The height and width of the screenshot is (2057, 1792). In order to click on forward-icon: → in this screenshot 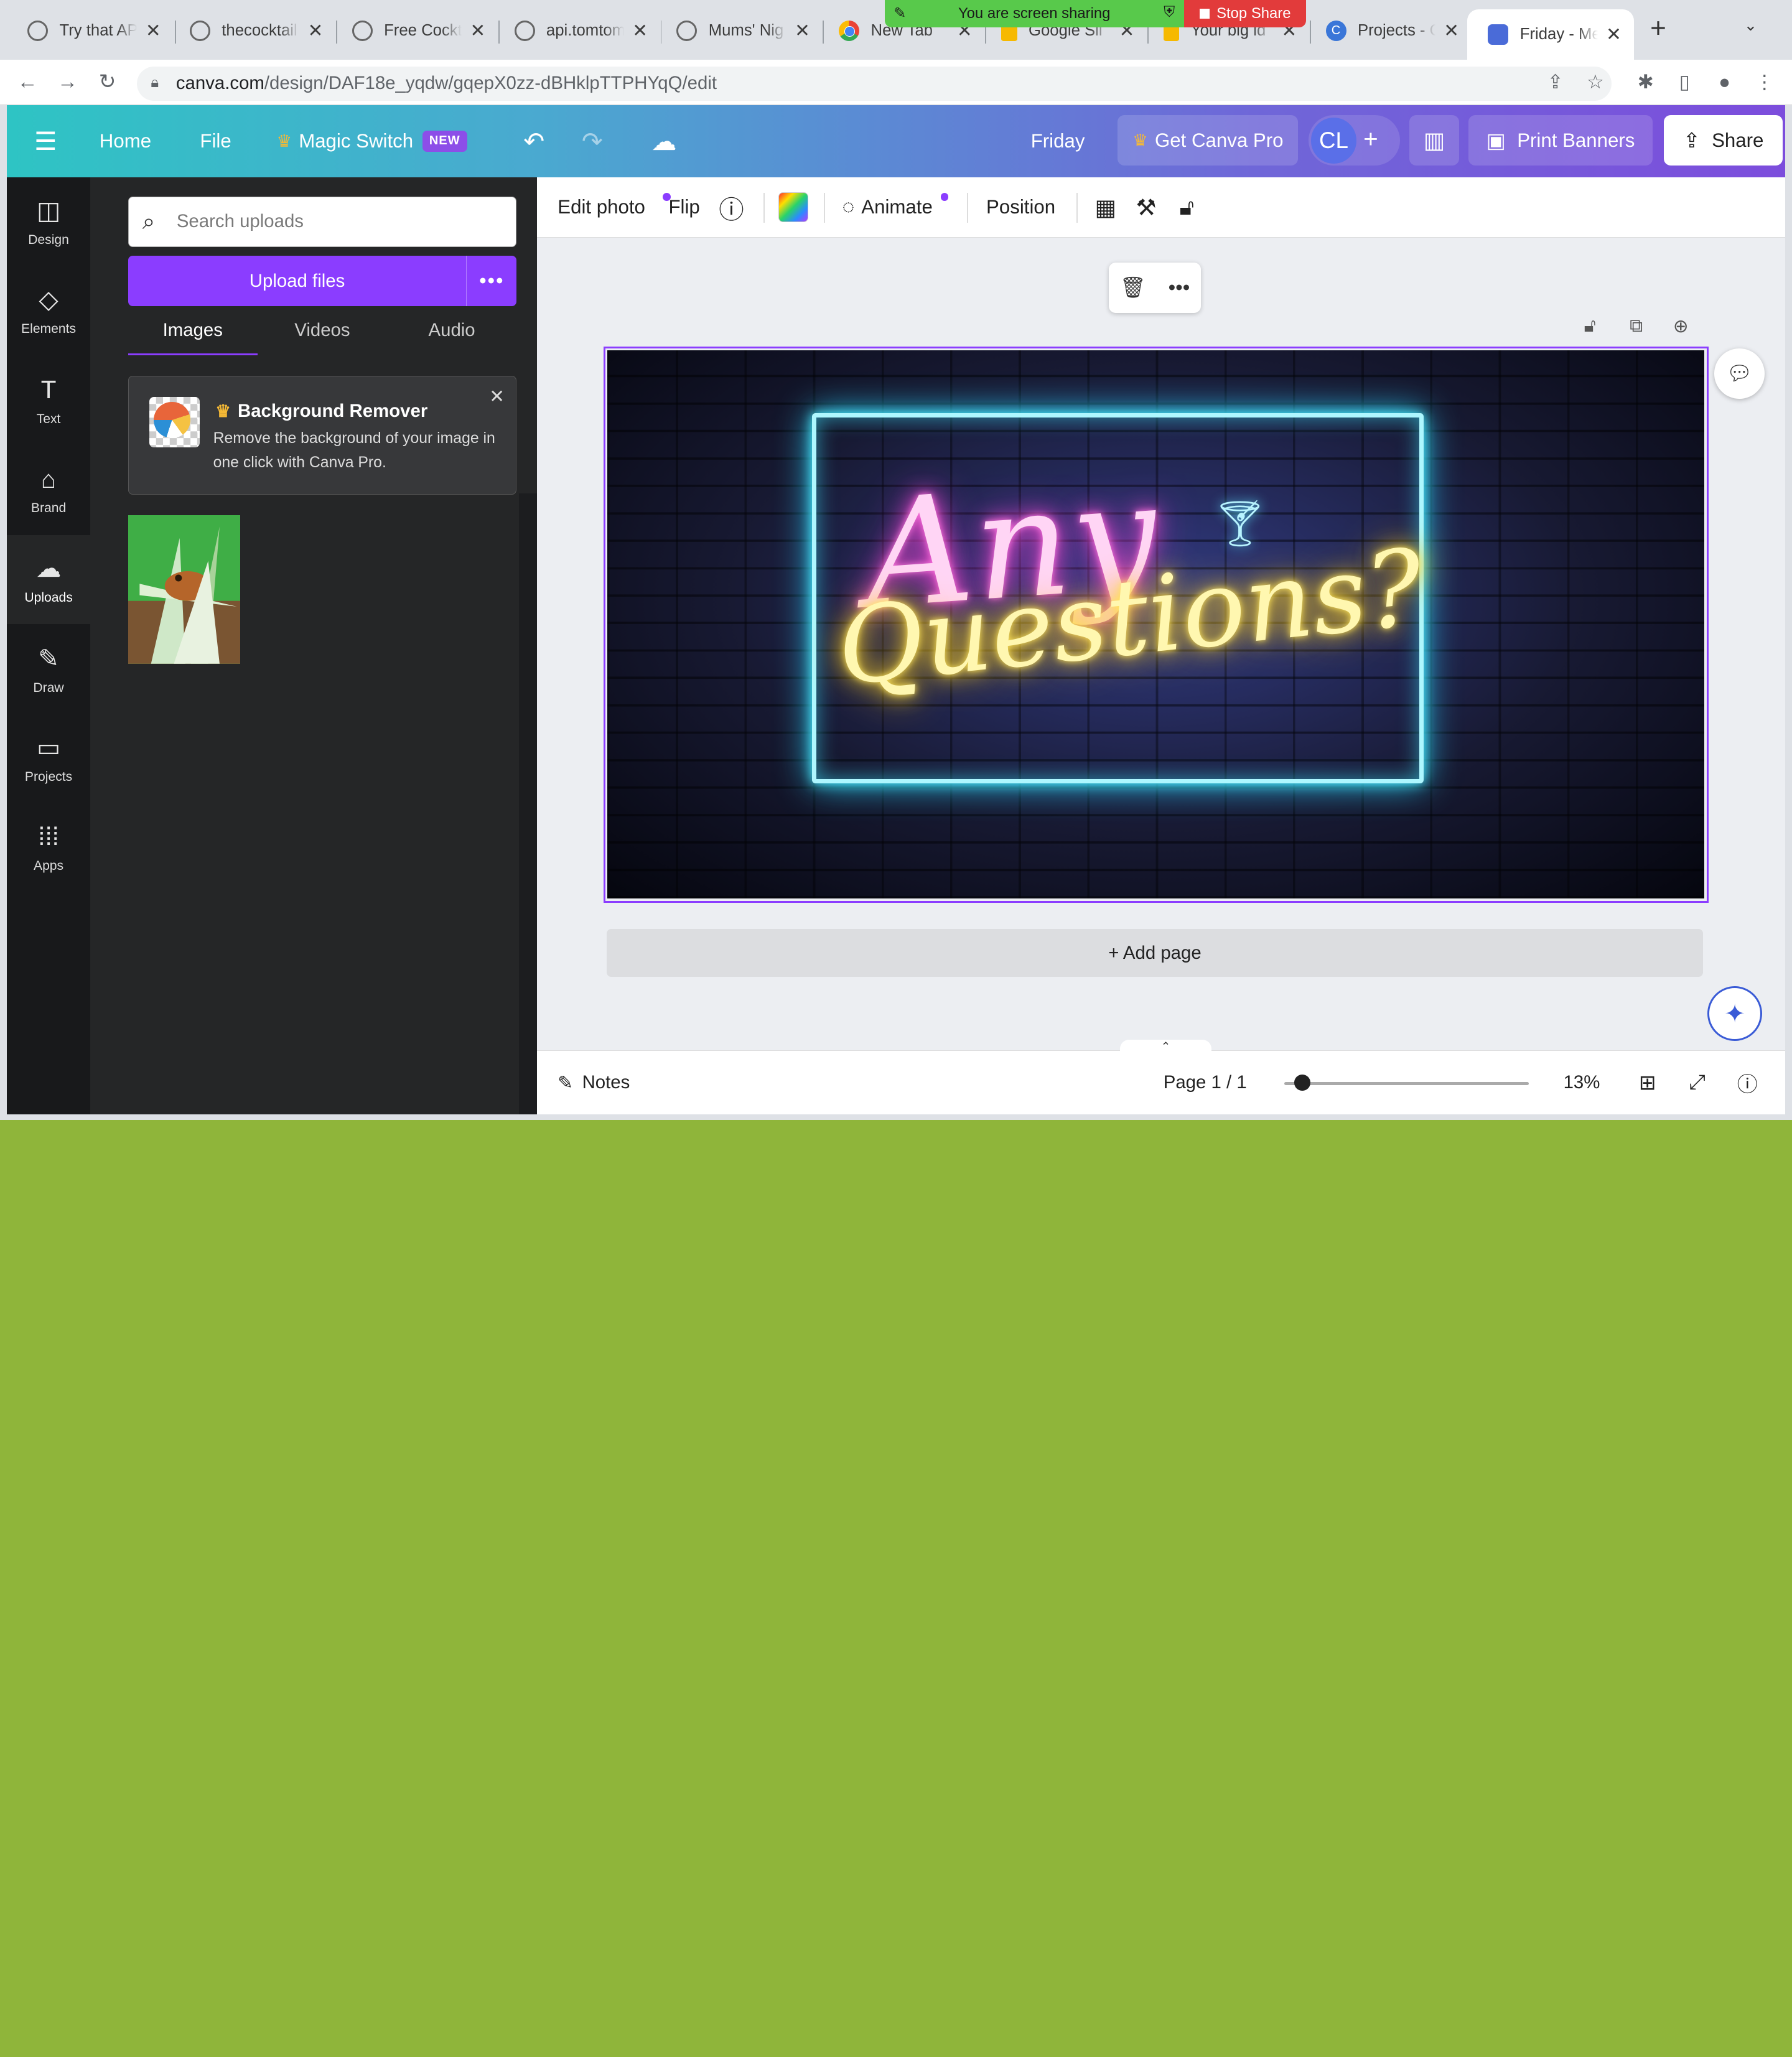, I will do `click(67, 82)`.